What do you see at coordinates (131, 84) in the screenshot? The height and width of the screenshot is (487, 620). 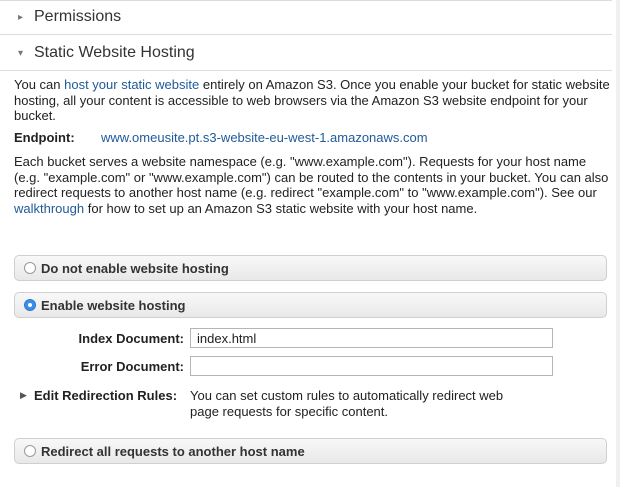 I see `host-static-website-link: host your static website` at bounding box center [131, 84].